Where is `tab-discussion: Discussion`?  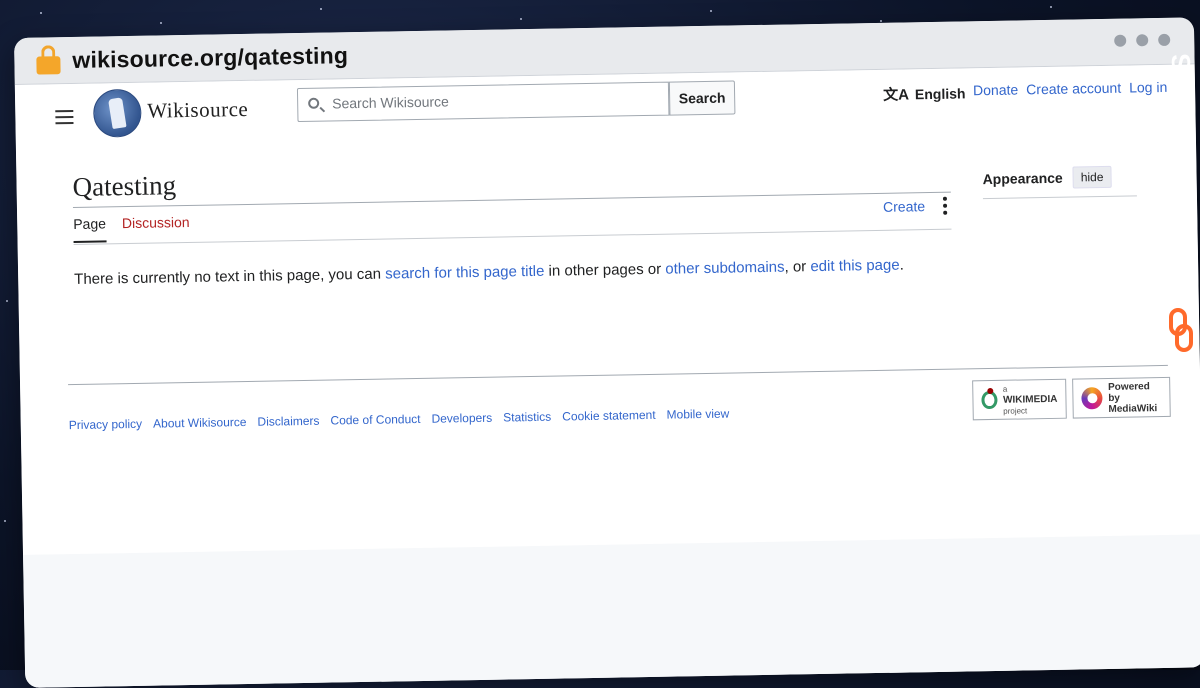 tab-discussion: Discussion is located at coordinates (156, 228).